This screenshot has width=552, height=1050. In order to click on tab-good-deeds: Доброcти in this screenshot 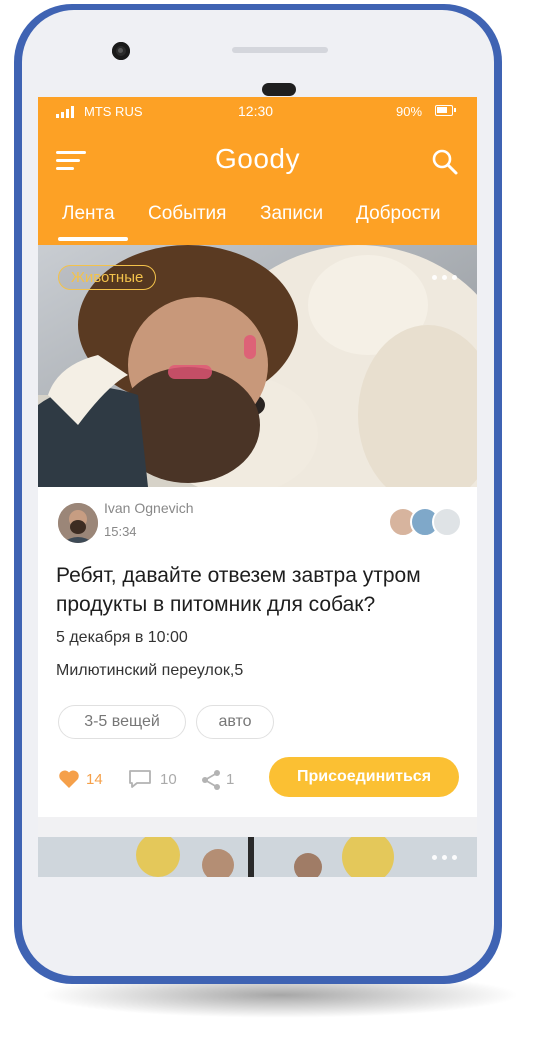, I will do `click(398, 214)`.